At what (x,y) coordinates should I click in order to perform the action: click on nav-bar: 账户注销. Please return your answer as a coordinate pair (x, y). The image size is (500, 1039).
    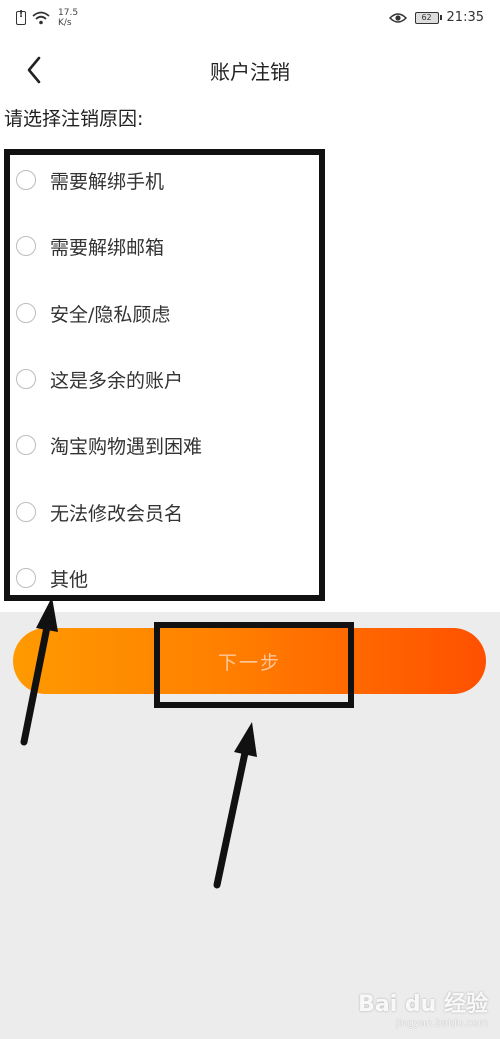
    Looking at the image, I should click on (250, 70).